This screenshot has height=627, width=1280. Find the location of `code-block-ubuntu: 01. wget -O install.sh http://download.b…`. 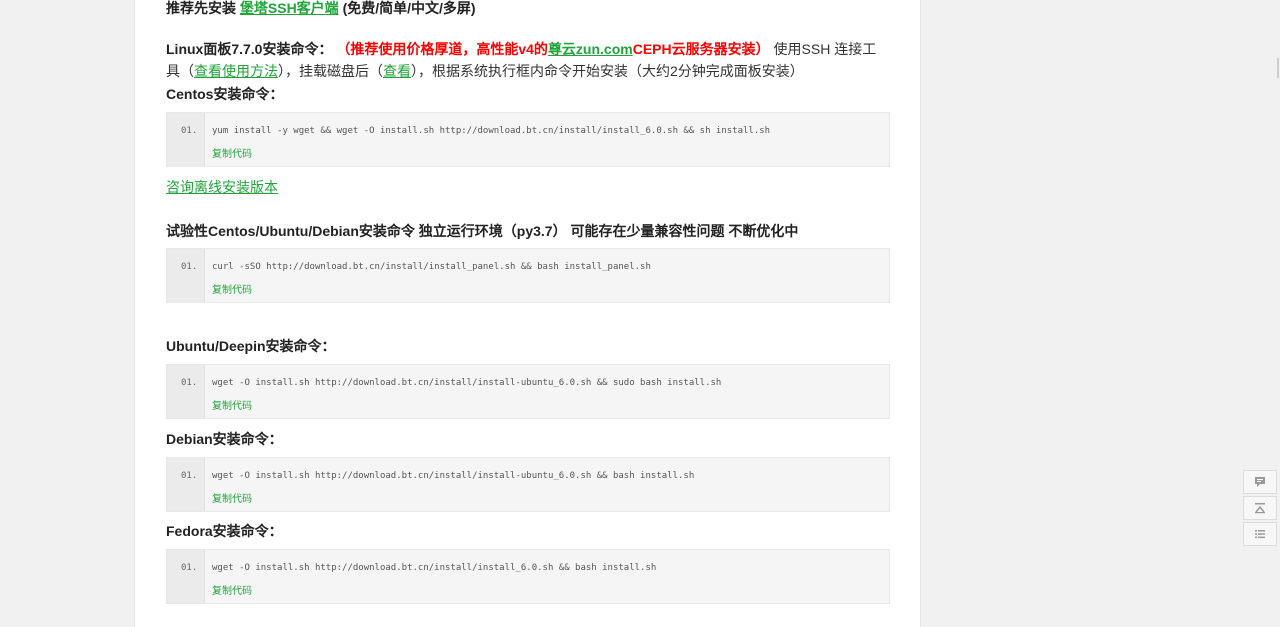

code-block-ubuntu: 01. wget -O install.sh http://download.b… is located at coordinates (528, 391).